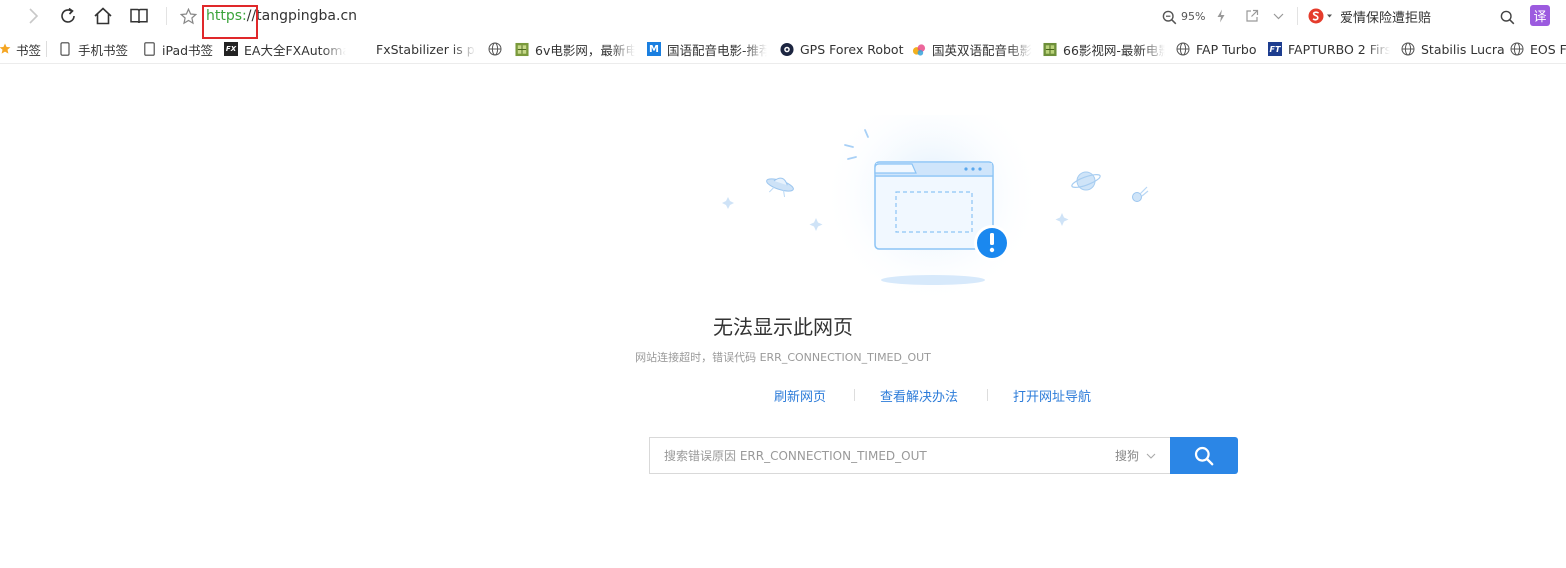 This screenshot has height=568, width=1566. I want to click on exclamation-icon, so click(992, 243).